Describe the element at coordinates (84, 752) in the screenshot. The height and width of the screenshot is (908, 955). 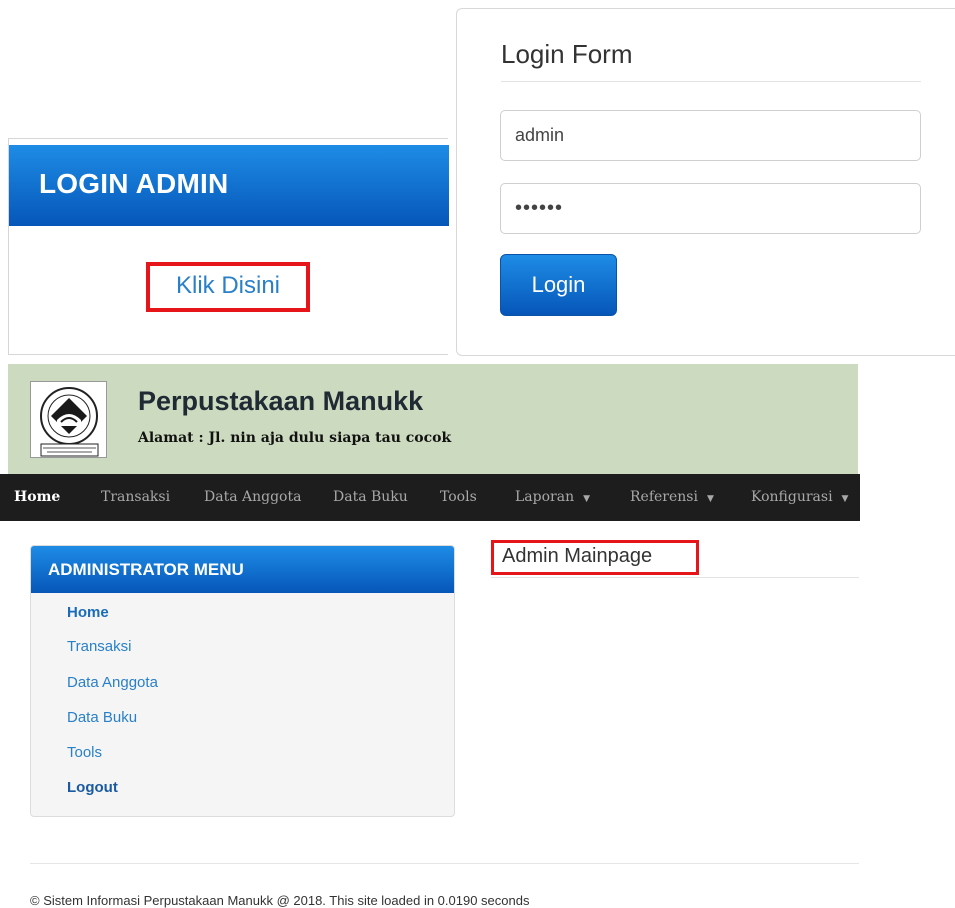
I see `menu-item-tools: Tools` at that location.